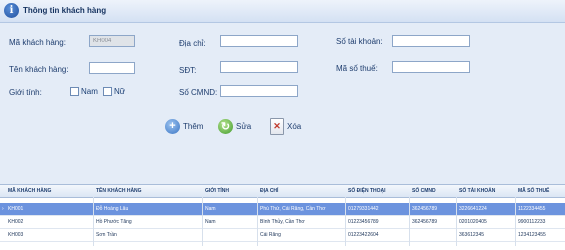  What do you see at coordinates (473, 209) in the screenshot?
I see `cell-so-tk: 3226641224` at bounding box center [473, 209].